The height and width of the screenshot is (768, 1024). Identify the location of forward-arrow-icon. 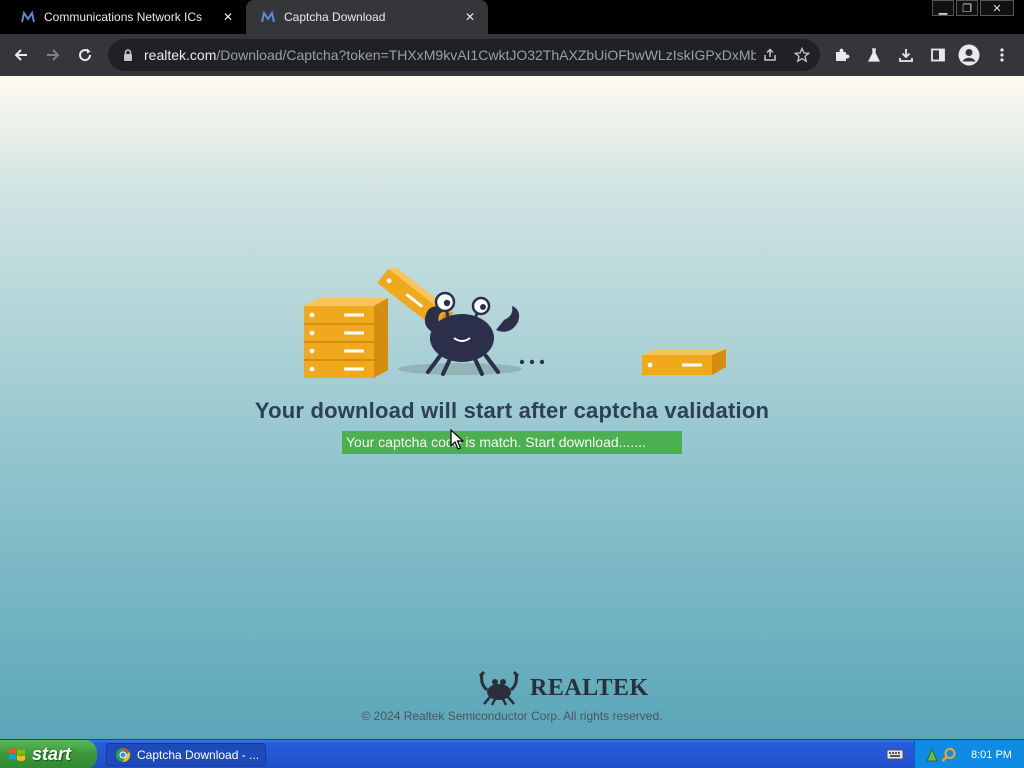
(53, 55).